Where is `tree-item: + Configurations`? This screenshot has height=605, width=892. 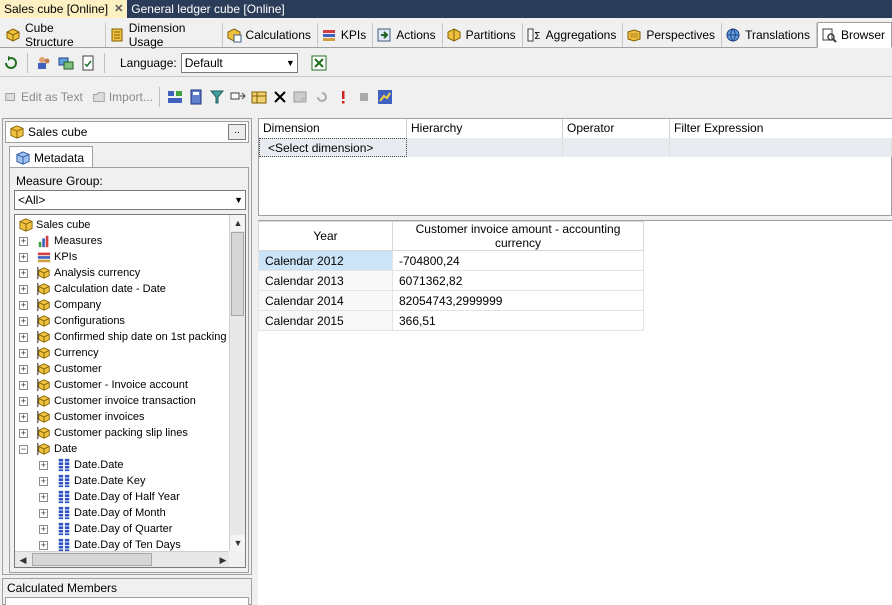
tree-item: + Configurations is located at coordinates (72, 321).